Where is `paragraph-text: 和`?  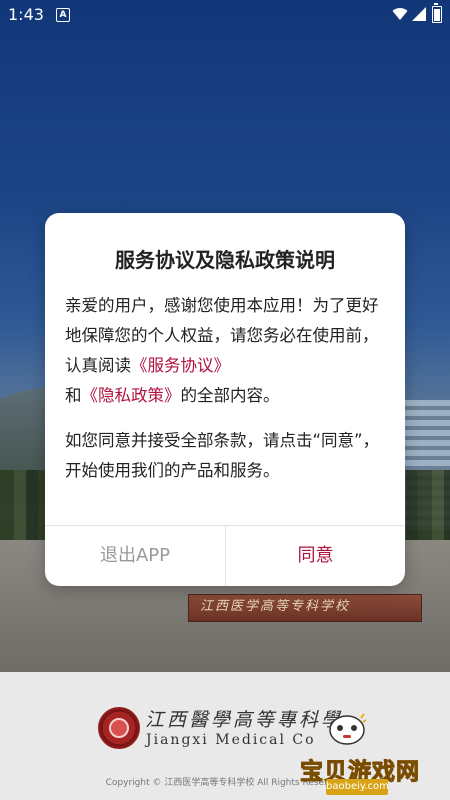
paragraph-text: 和 is located at coordinates (73, 395).